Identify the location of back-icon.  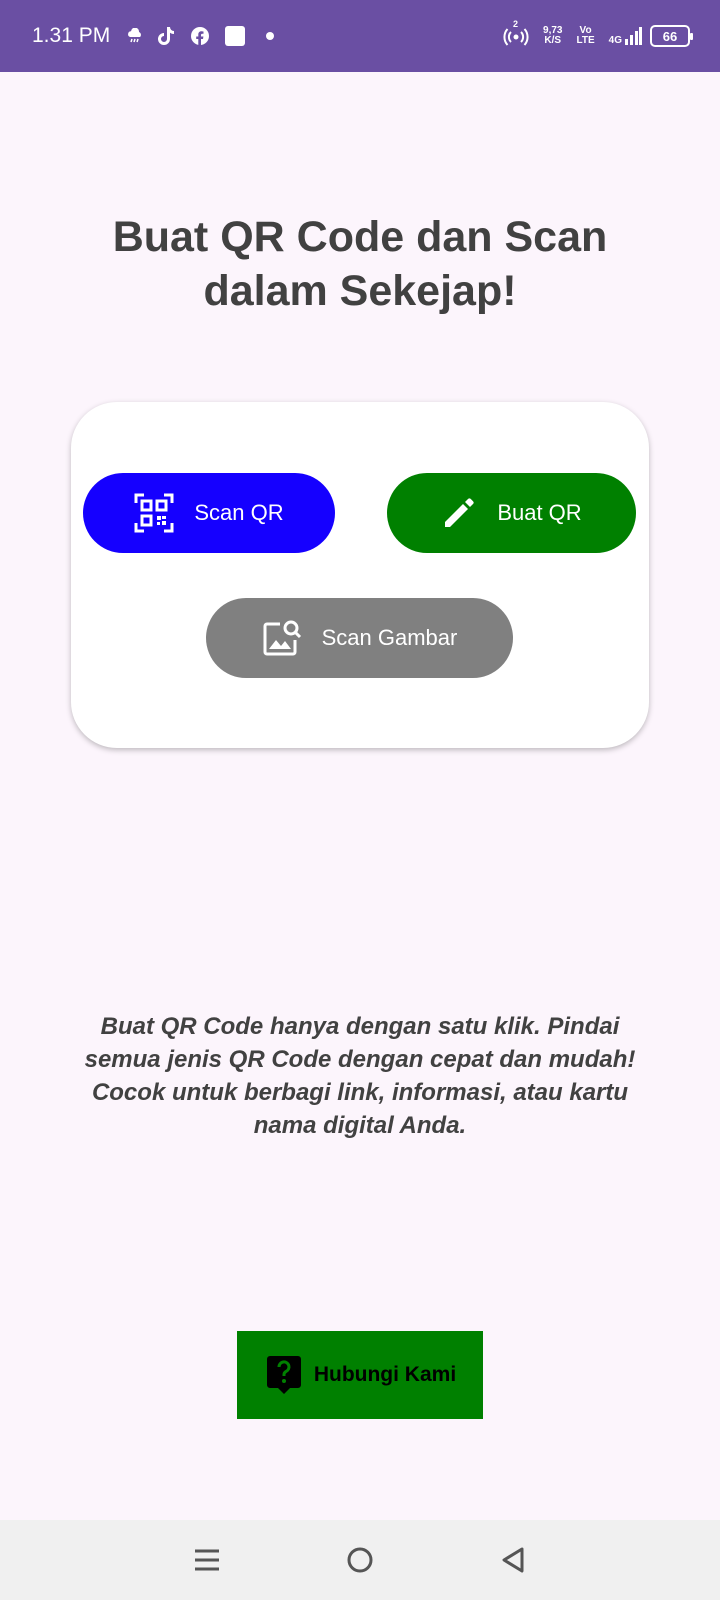
(513, 1560).